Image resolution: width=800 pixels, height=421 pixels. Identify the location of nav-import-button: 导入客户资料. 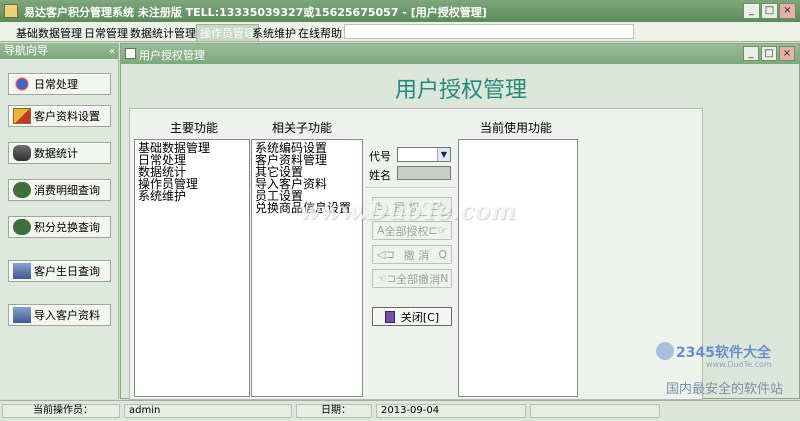
(59, 315).